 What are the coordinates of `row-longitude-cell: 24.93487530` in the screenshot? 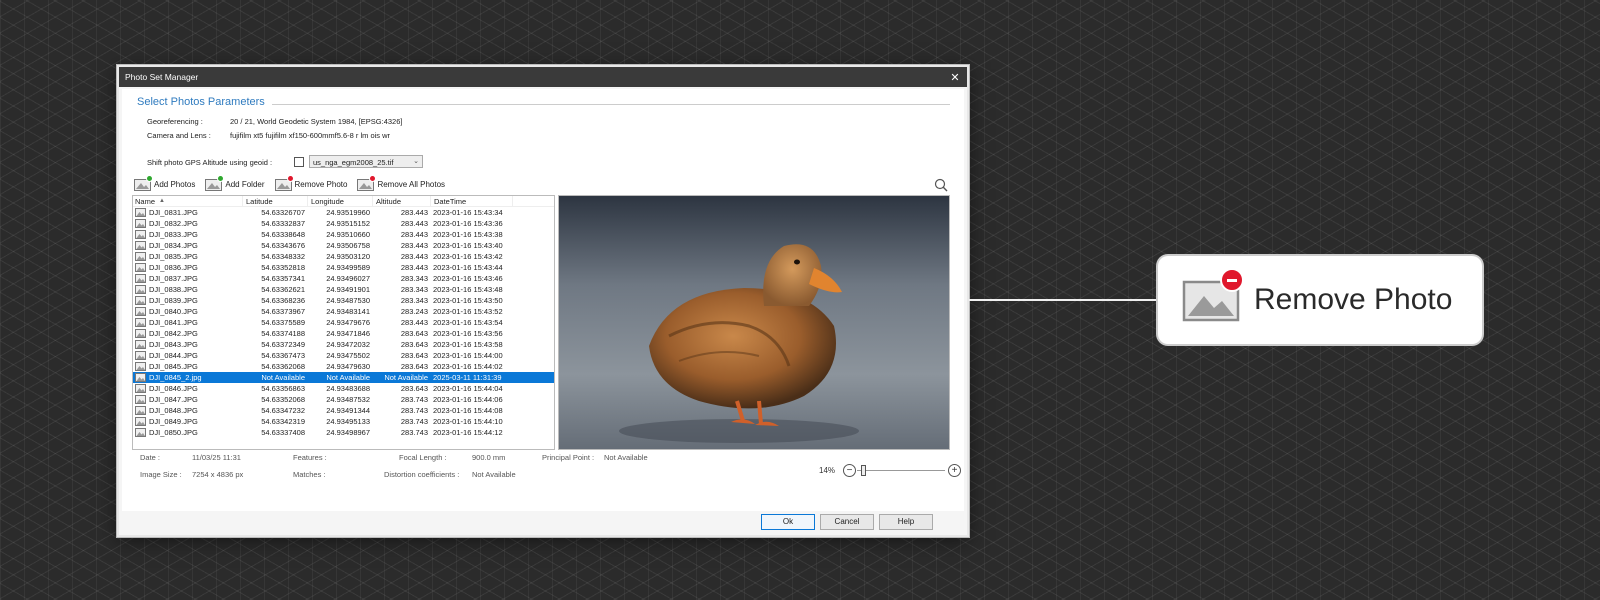 It's located at (348, 300).